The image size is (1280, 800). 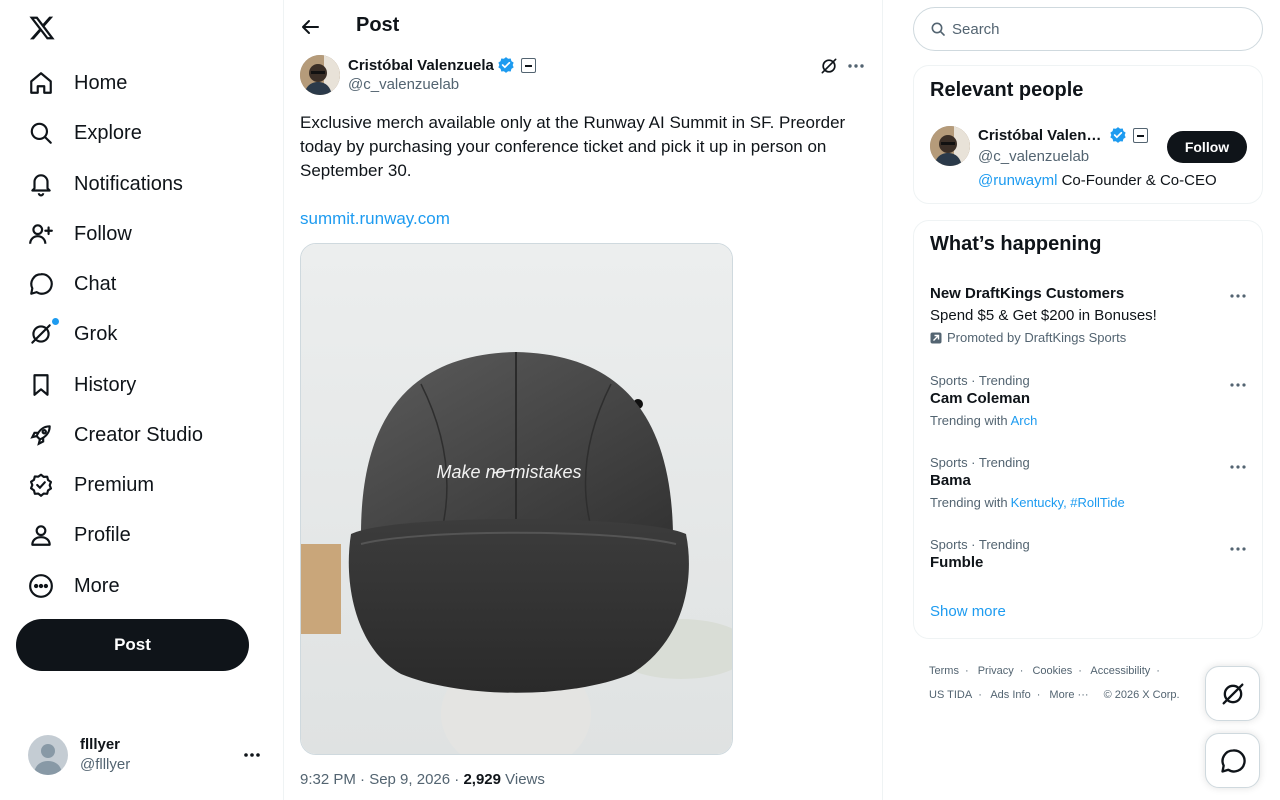 What do you see at coordinates (1007, 90) in the screenshot?
I see `card-title: Relevant people` at bounding box center [1007, 90].